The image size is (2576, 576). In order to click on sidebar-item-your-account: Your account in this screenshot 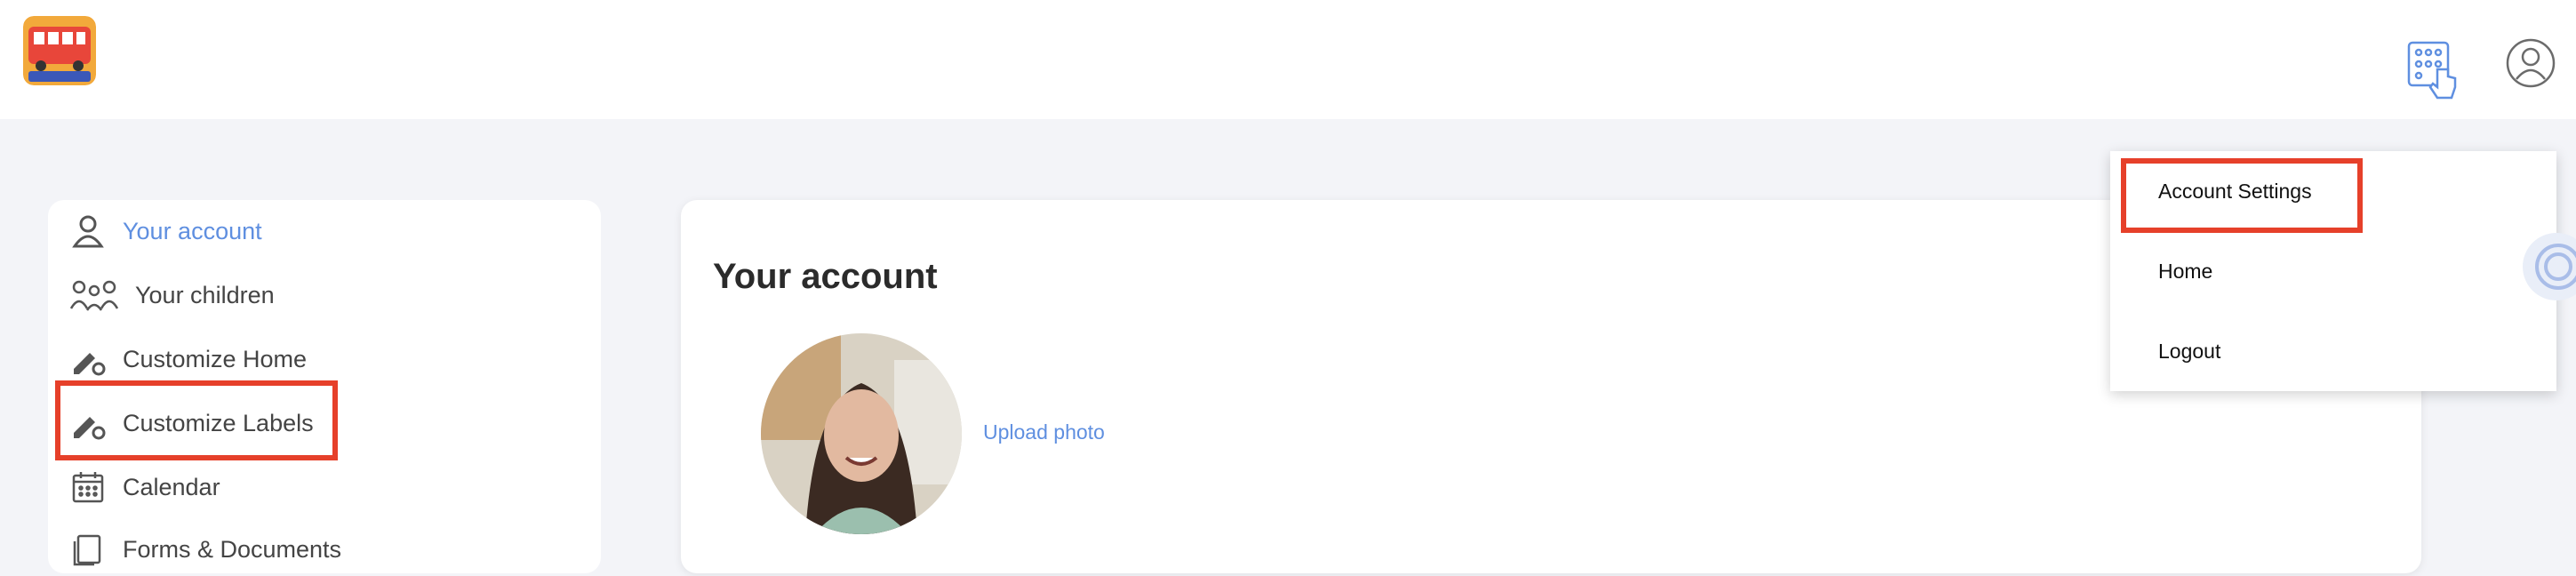, I will do `click(318, 231)`.